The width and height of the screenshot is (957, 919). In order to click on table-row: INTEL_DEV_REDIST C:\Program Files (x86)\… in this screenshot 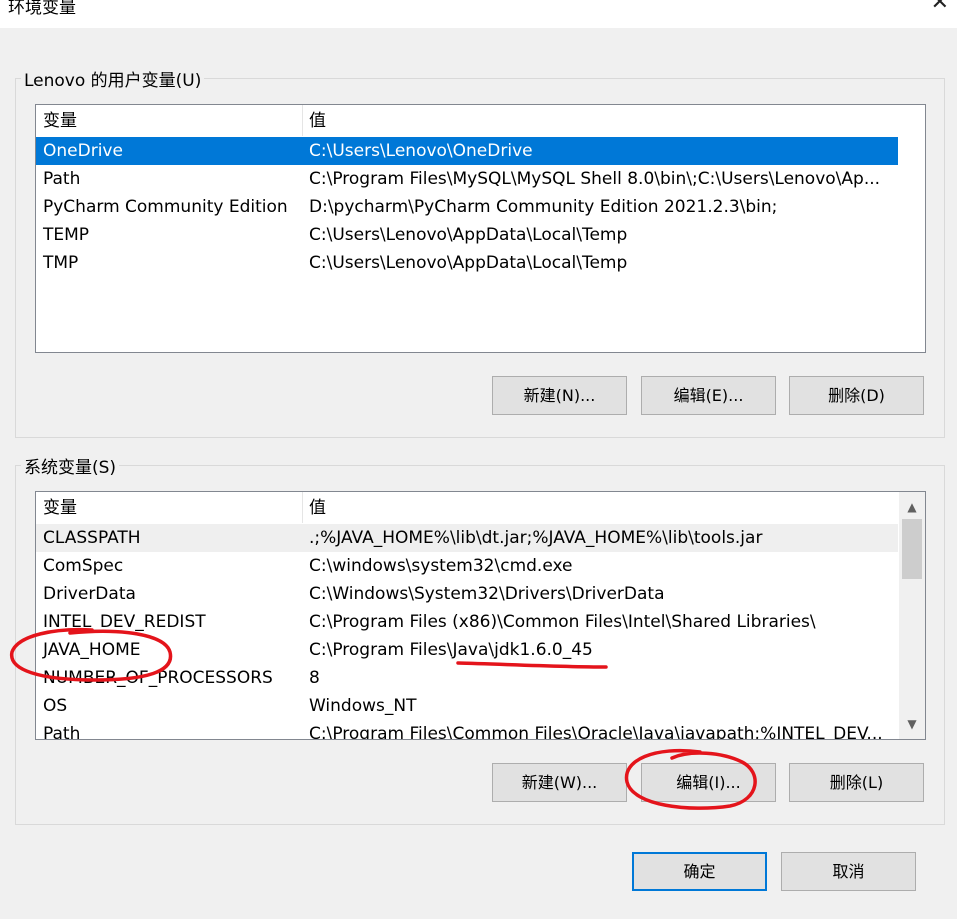, I will do `click(467, 622)`.